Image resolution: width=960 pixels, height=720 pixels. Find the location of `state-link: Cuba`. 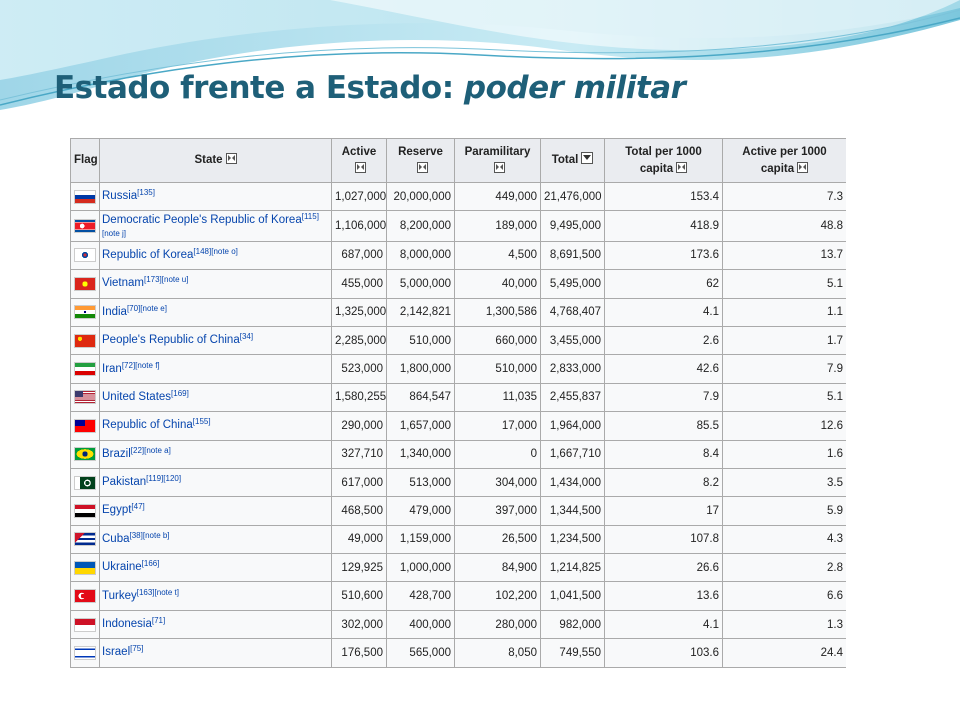

state-link: Cuba is located at coordinates (116, 539).